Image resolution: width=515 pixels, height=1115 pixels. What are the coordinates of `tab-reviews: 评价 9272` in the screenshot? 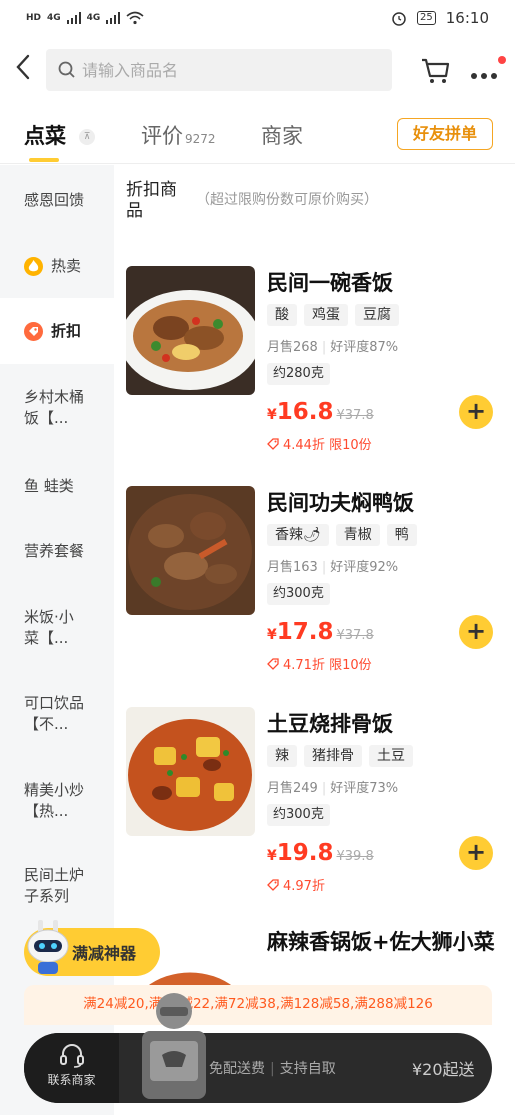 It's located at (178, 135).